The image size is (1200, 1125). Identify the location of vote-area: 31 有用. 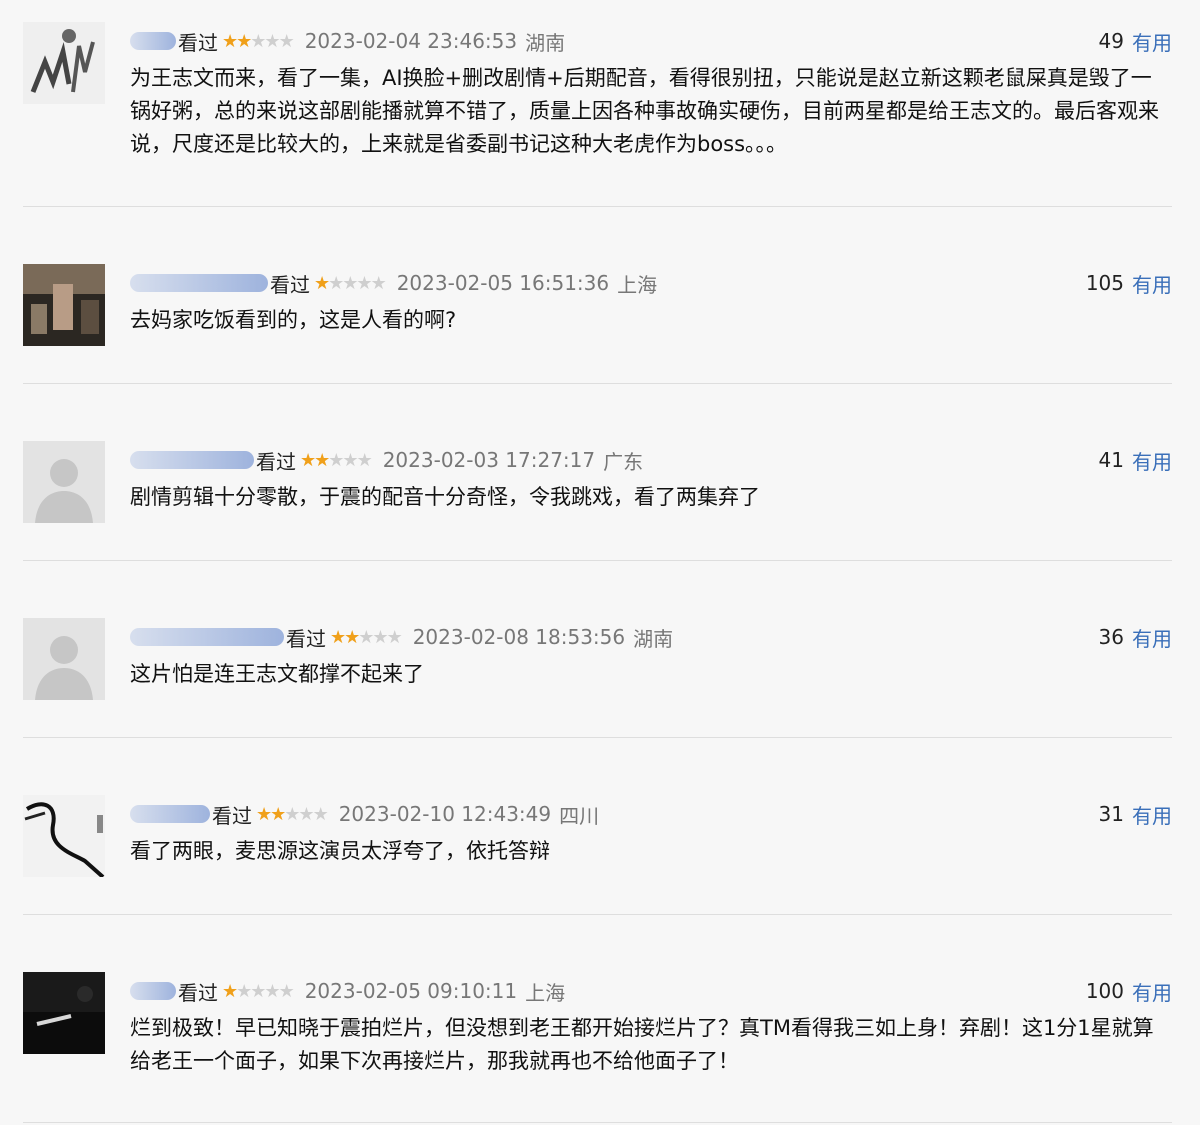
(1135, 814).